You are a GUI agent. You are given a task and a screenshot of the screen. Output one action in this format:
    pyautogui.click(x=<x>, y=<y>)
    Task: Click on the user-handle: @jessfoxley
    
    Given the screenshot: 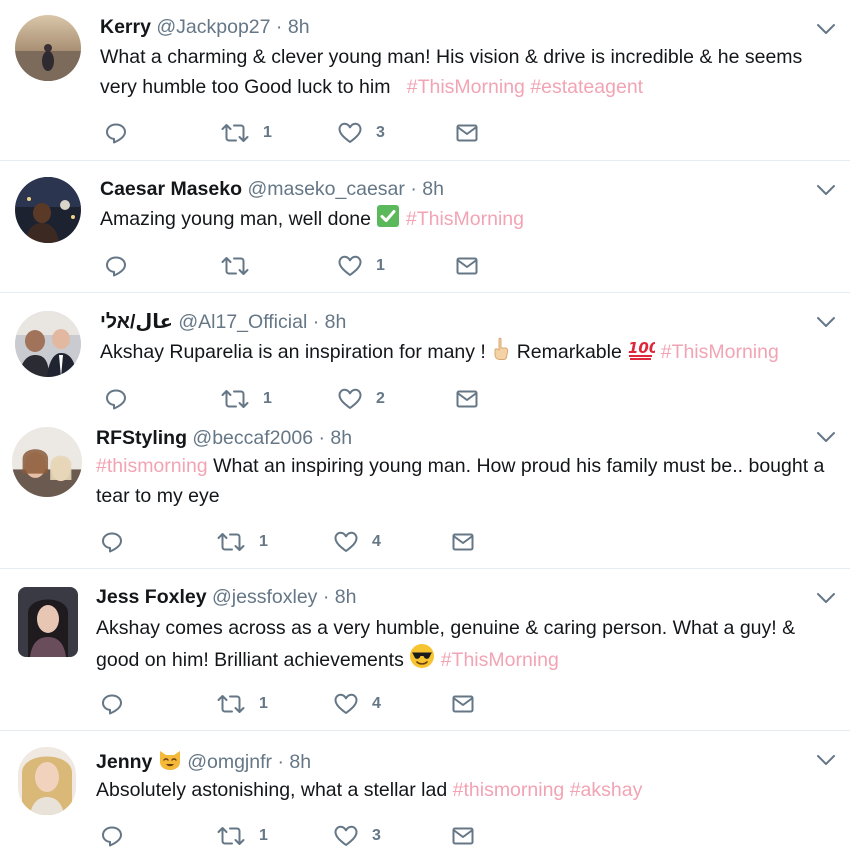 What is the action you would take?
    pyautogui.click(x=264, y=597)
    